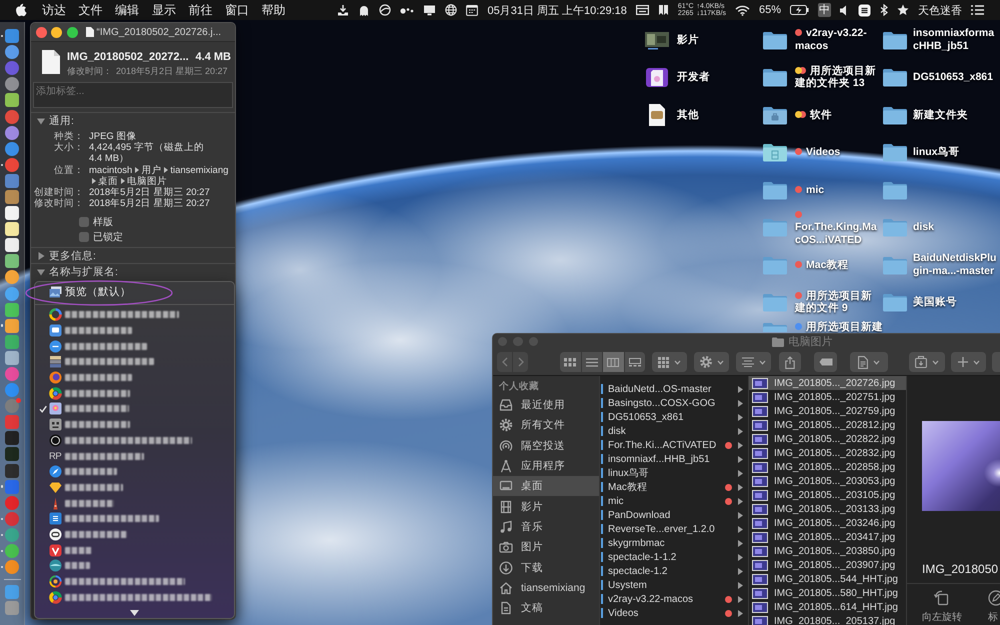 The image size is (1000, 625). I want to click on folder-item: Mac教程, so click(674, 487).